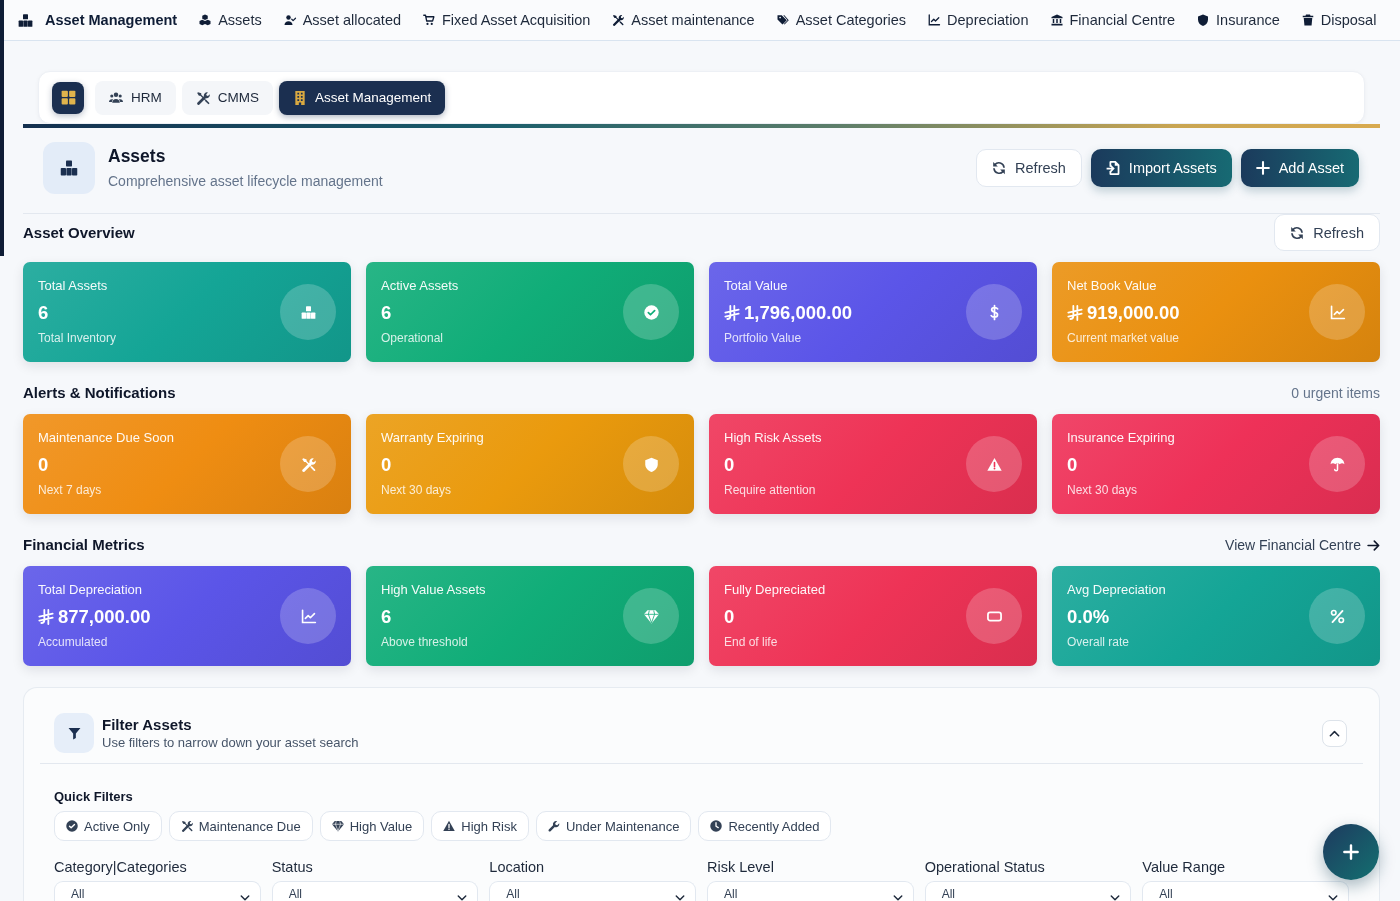  Describe the element at coordinates (1113, 20) in the screenshot. I see `nav-link: Financial Centre` at that location.